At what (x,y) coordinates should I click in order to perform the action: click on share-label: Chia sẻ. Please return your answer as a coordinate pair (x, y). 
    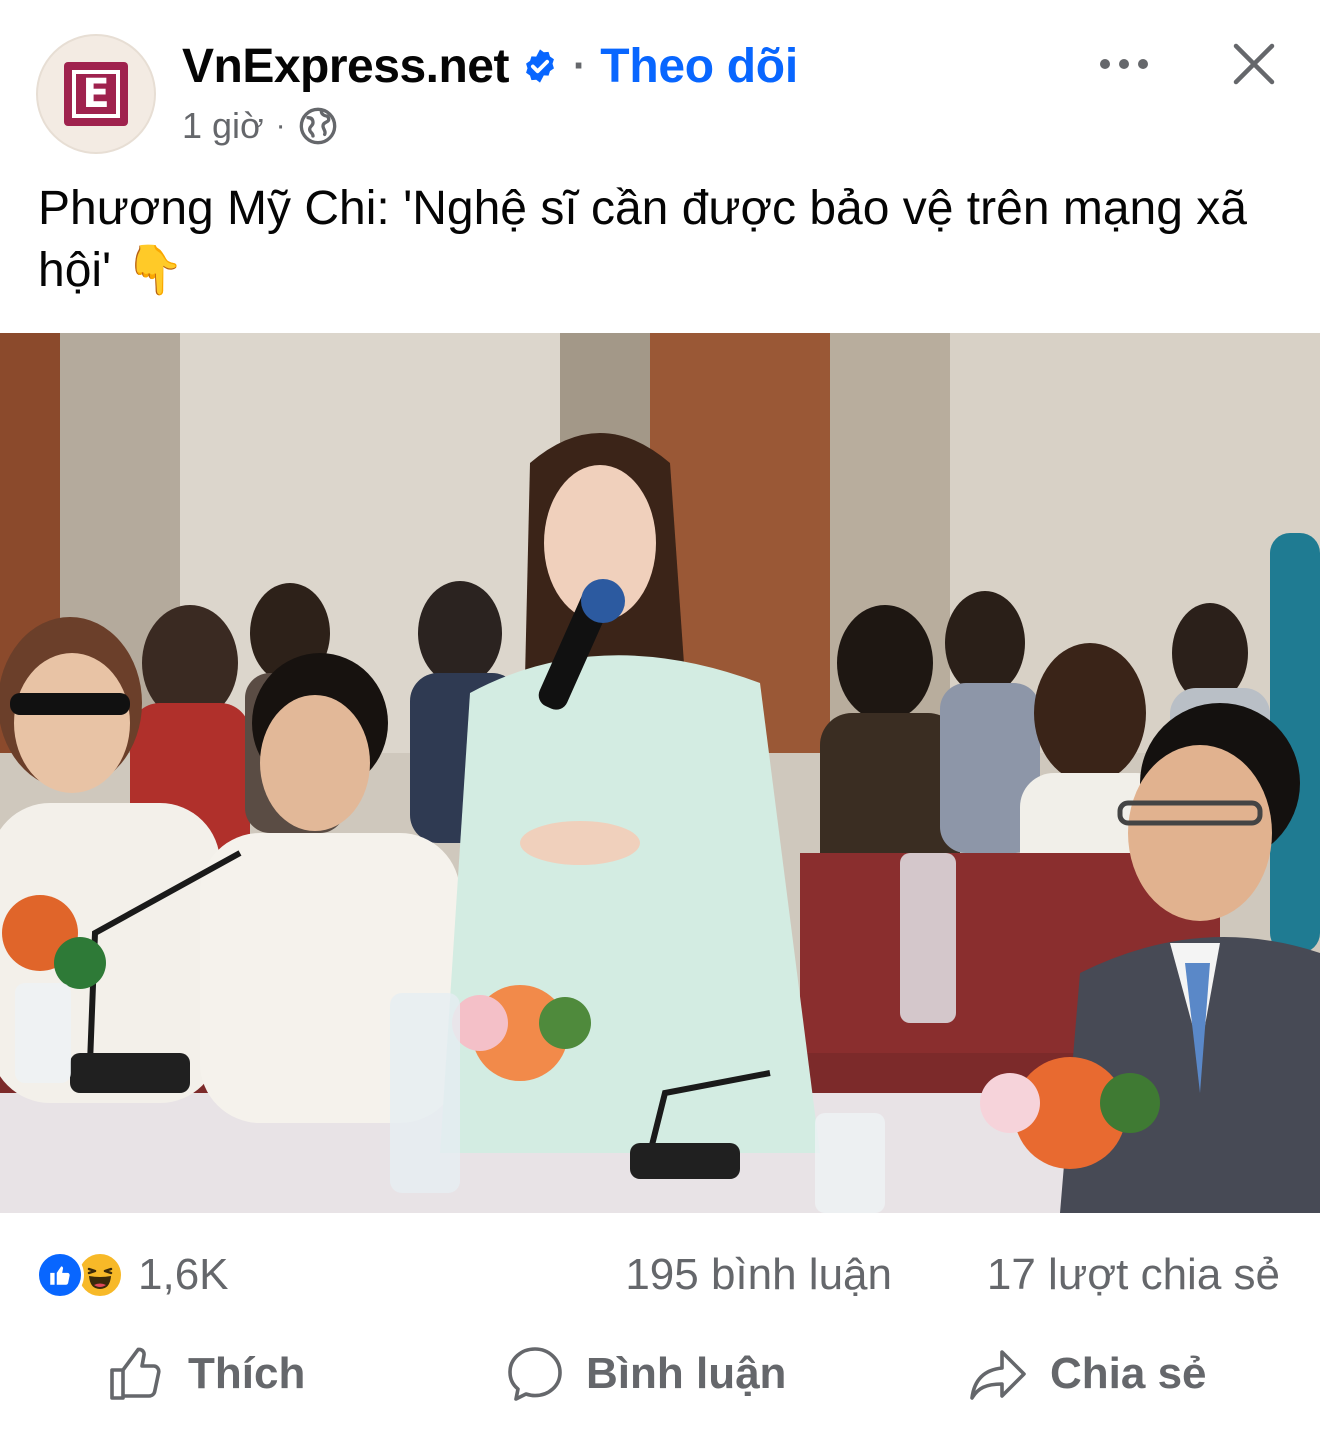
    Looking at the image, I should click on (1128, 1373).